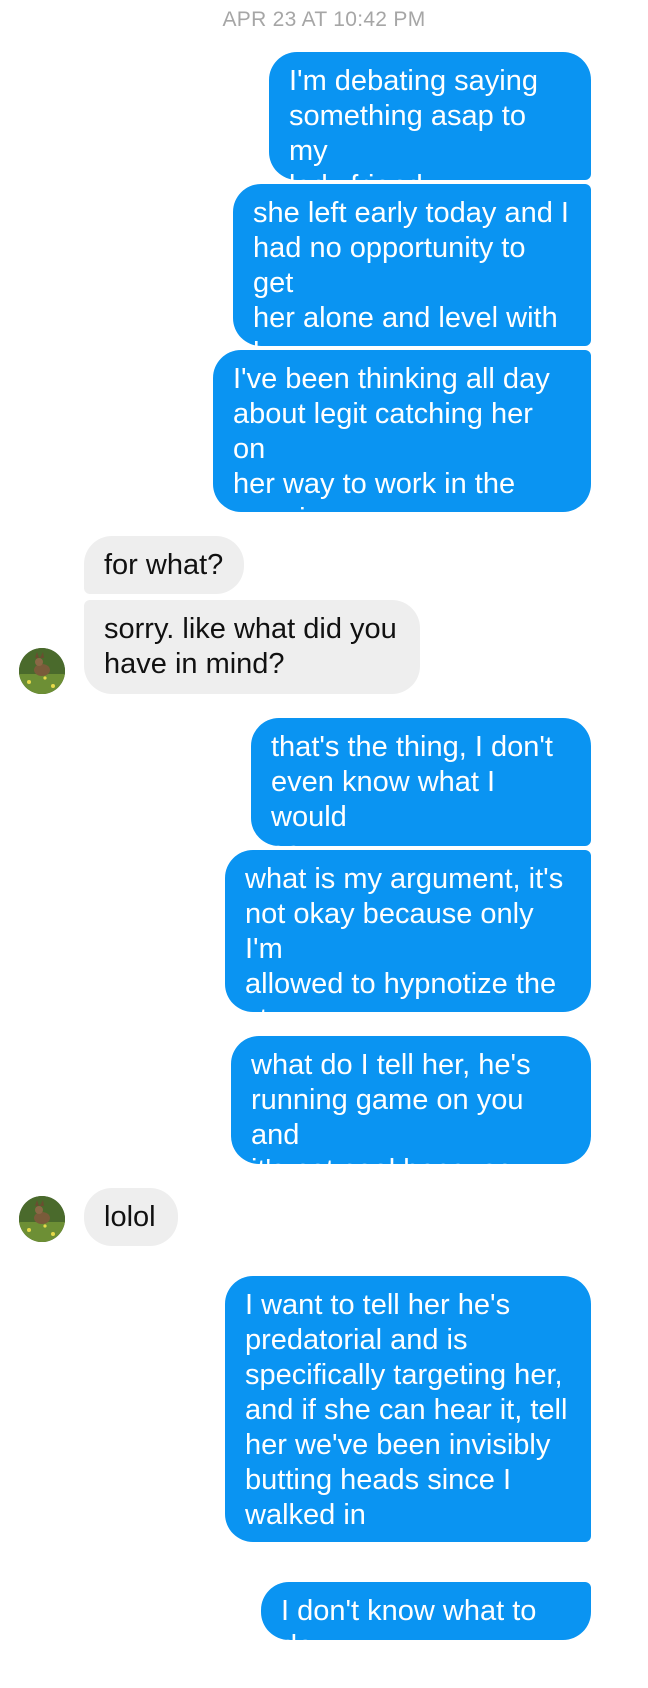  Describe the element at coordinates (131, 1217) in the screenshot. I see `message-bubble-incoming: lolol` at that location.